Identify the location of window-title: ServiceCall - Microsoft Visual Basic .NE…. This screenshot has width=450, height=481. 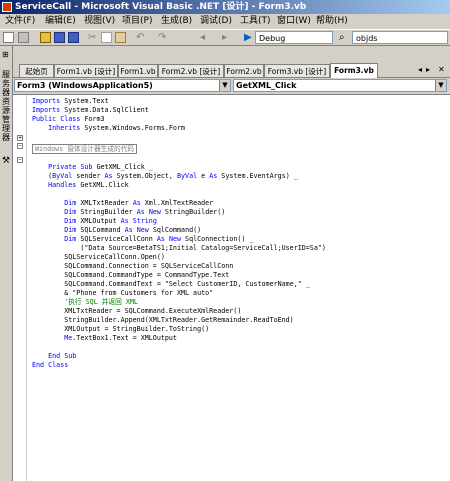
(161, 7).